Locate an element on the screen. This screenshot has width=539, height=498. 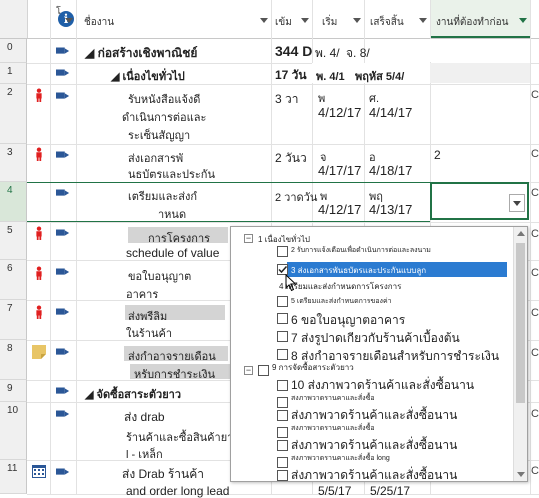
task-name: ส่ง Drab ร้านค้า is located at coordinates (163, 474).